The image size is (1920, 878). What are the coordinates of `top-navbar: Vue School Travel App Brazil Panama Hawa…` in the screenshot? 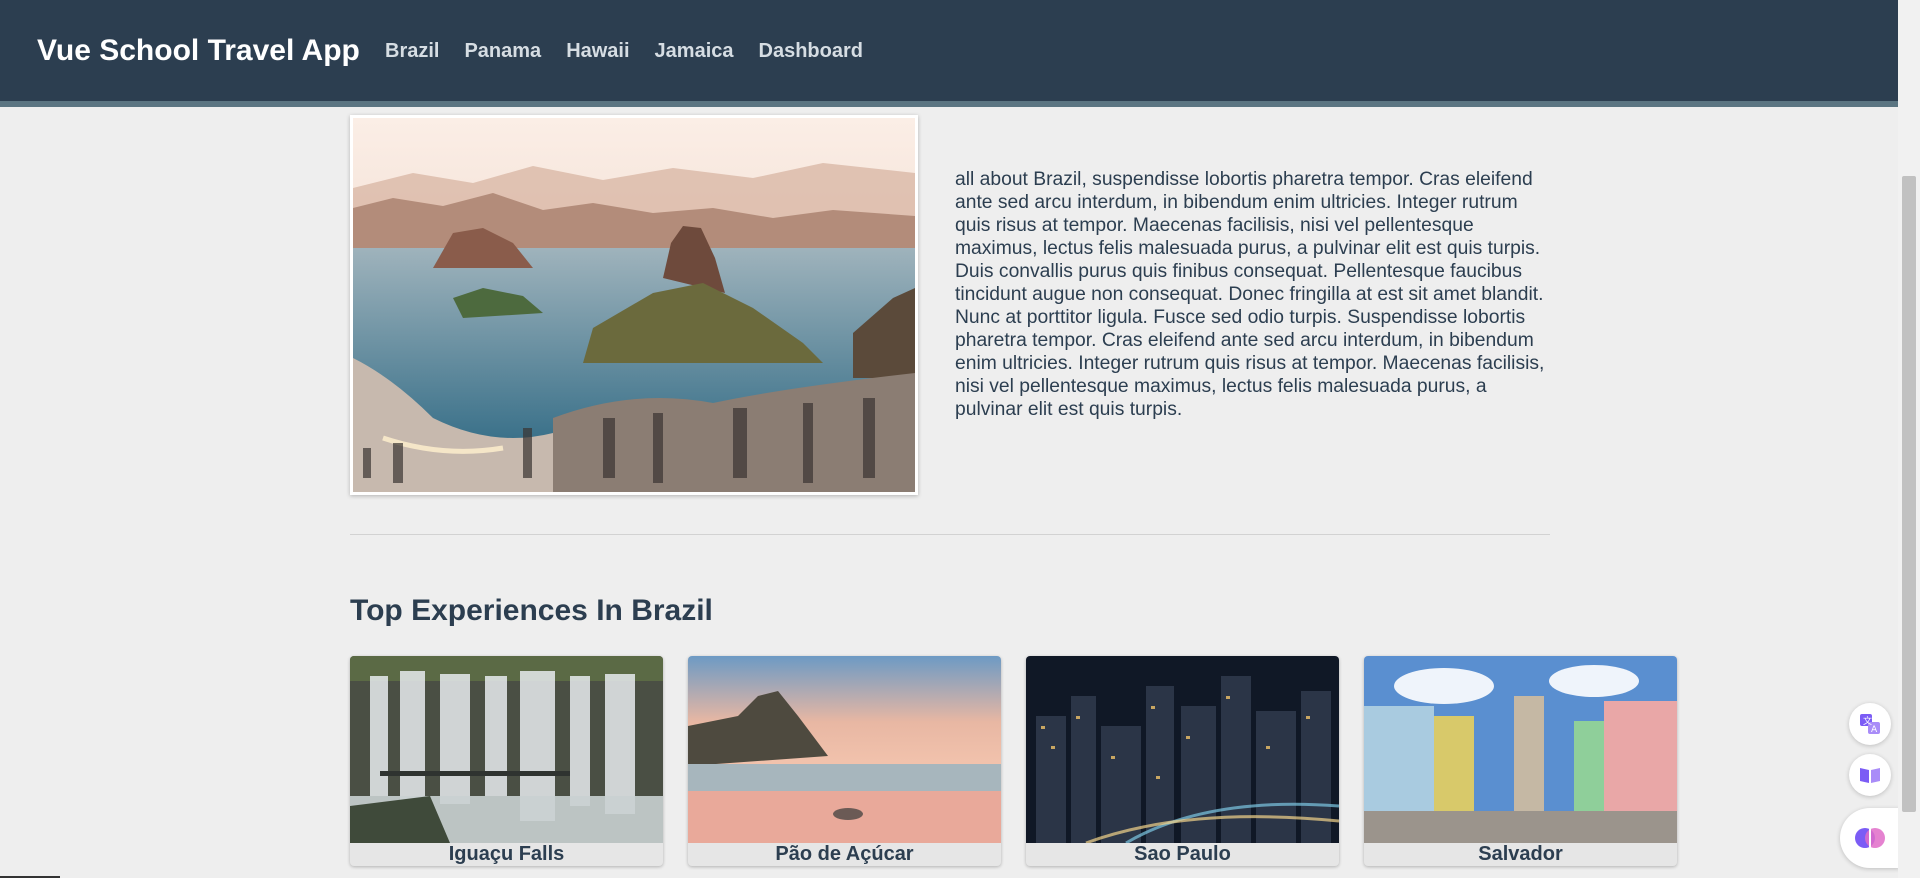 It's located at (949, 53).